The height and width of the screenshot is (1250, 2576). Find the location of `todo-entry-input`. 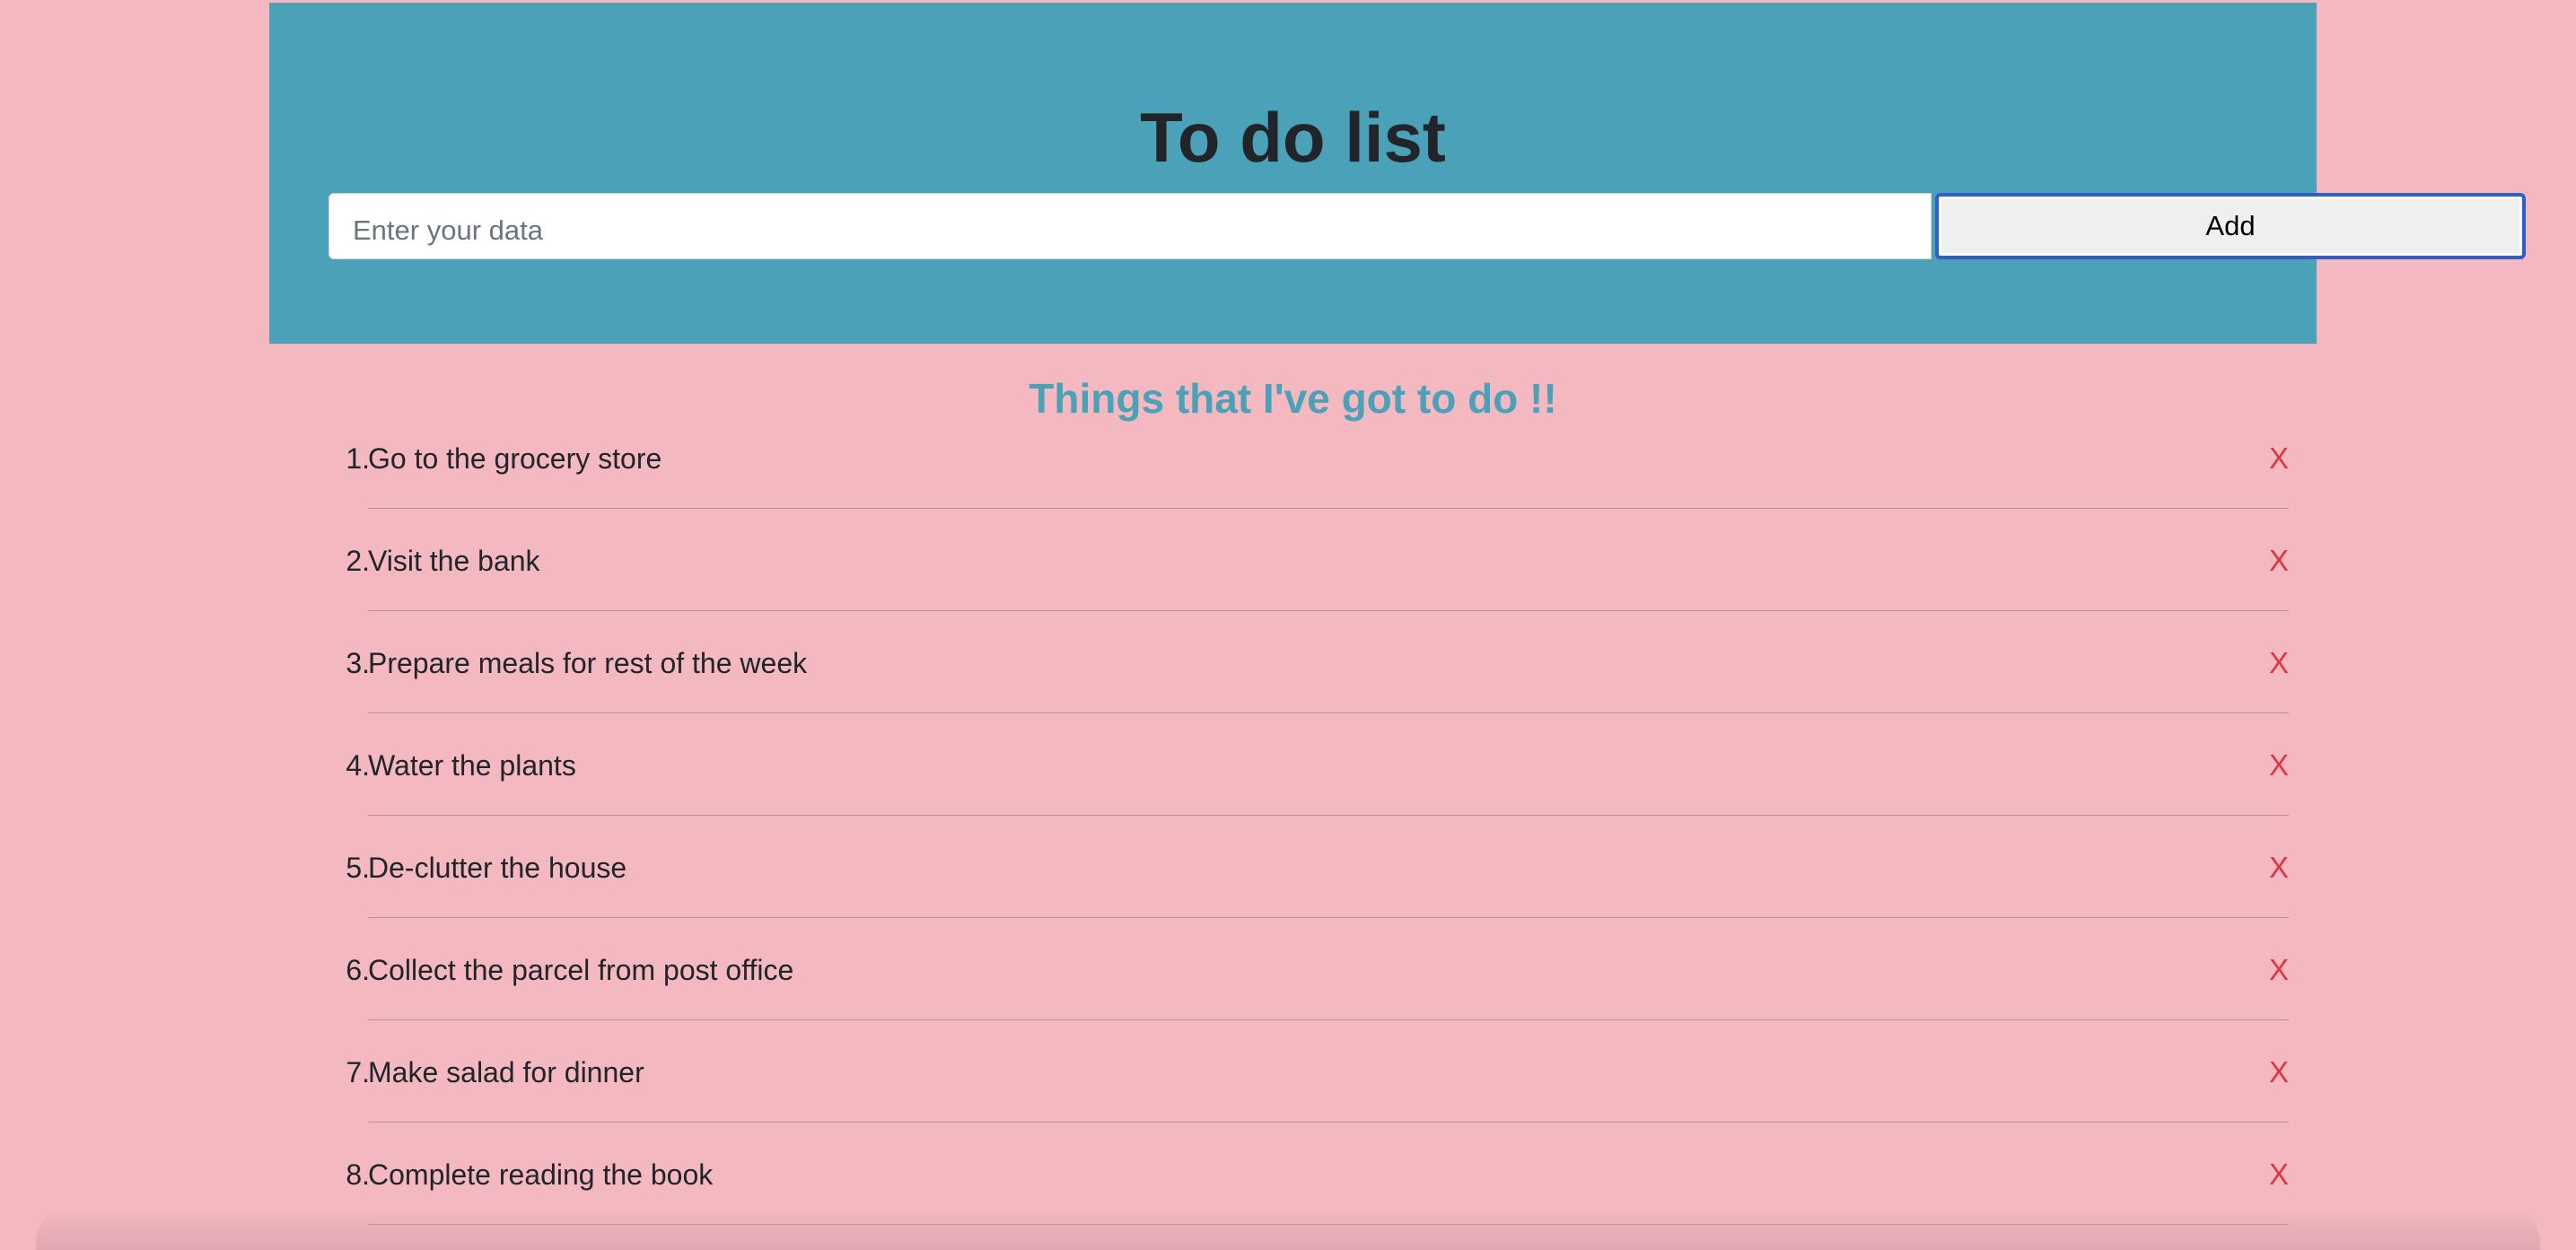

todo-entry-input is located at coordinates (1130, 226).